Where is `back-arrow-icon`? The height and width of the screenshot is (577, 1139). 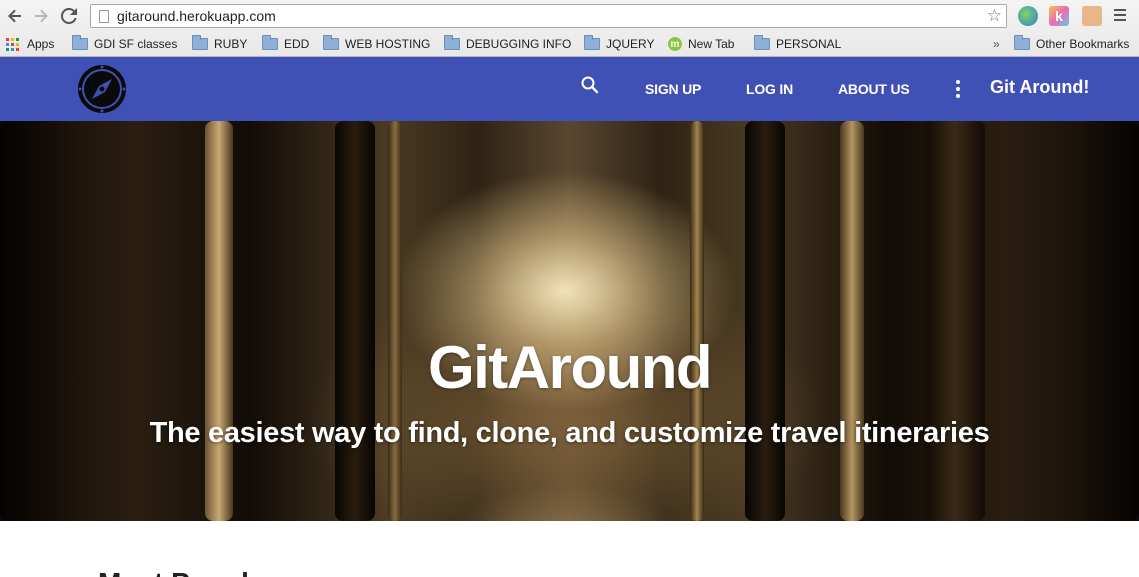
back-arrow-icon is located at coordinates (14, 16).